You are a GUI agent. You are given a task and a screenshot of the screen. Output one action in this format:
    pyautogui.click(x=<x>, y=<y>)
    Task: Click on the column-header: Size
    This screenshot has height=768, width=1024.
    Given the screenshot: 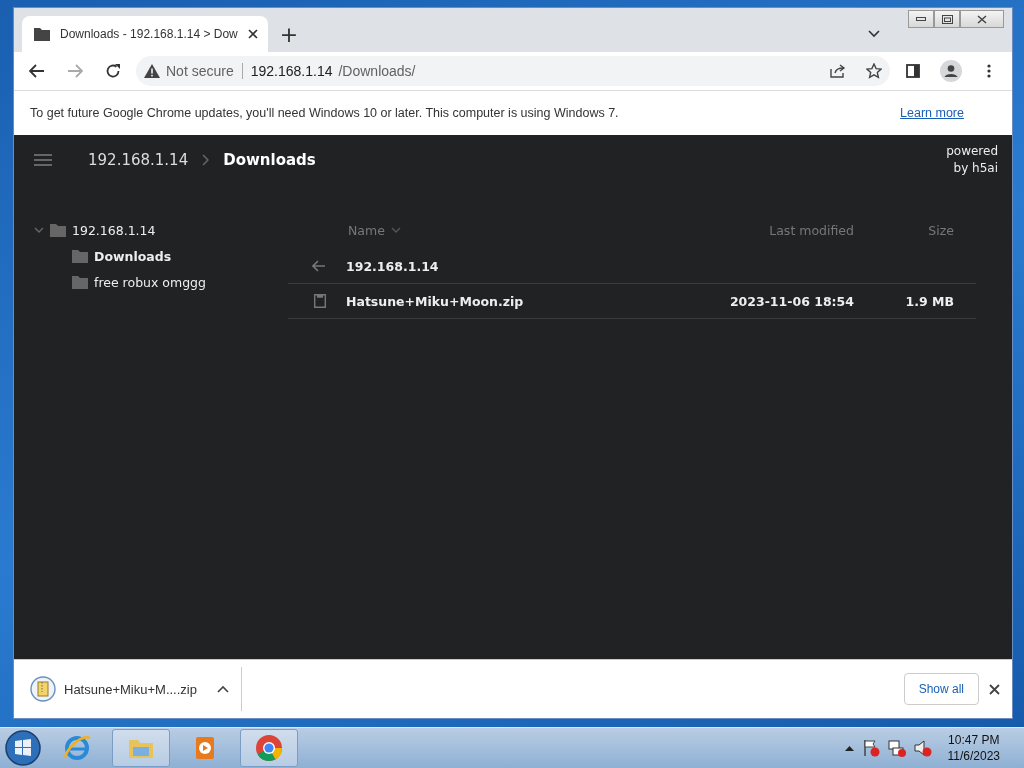 What is the action you would take?
    pyautogui.click(x=915, y=230)
    